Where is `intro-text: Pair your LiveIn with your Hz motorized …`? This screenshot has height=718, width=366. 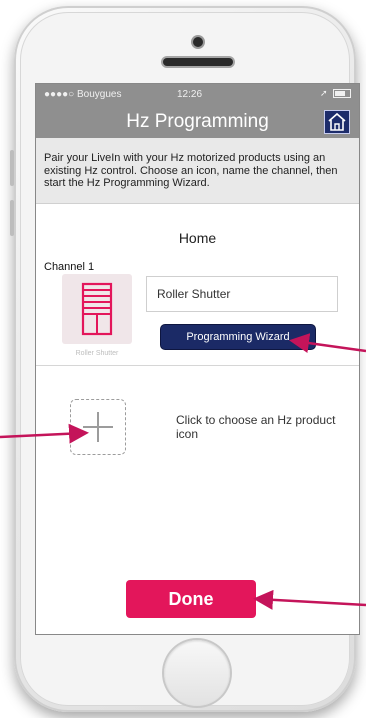 intro-text: Pair your LiveIn with your Hz motorized … is located at coordinates (197, 171).